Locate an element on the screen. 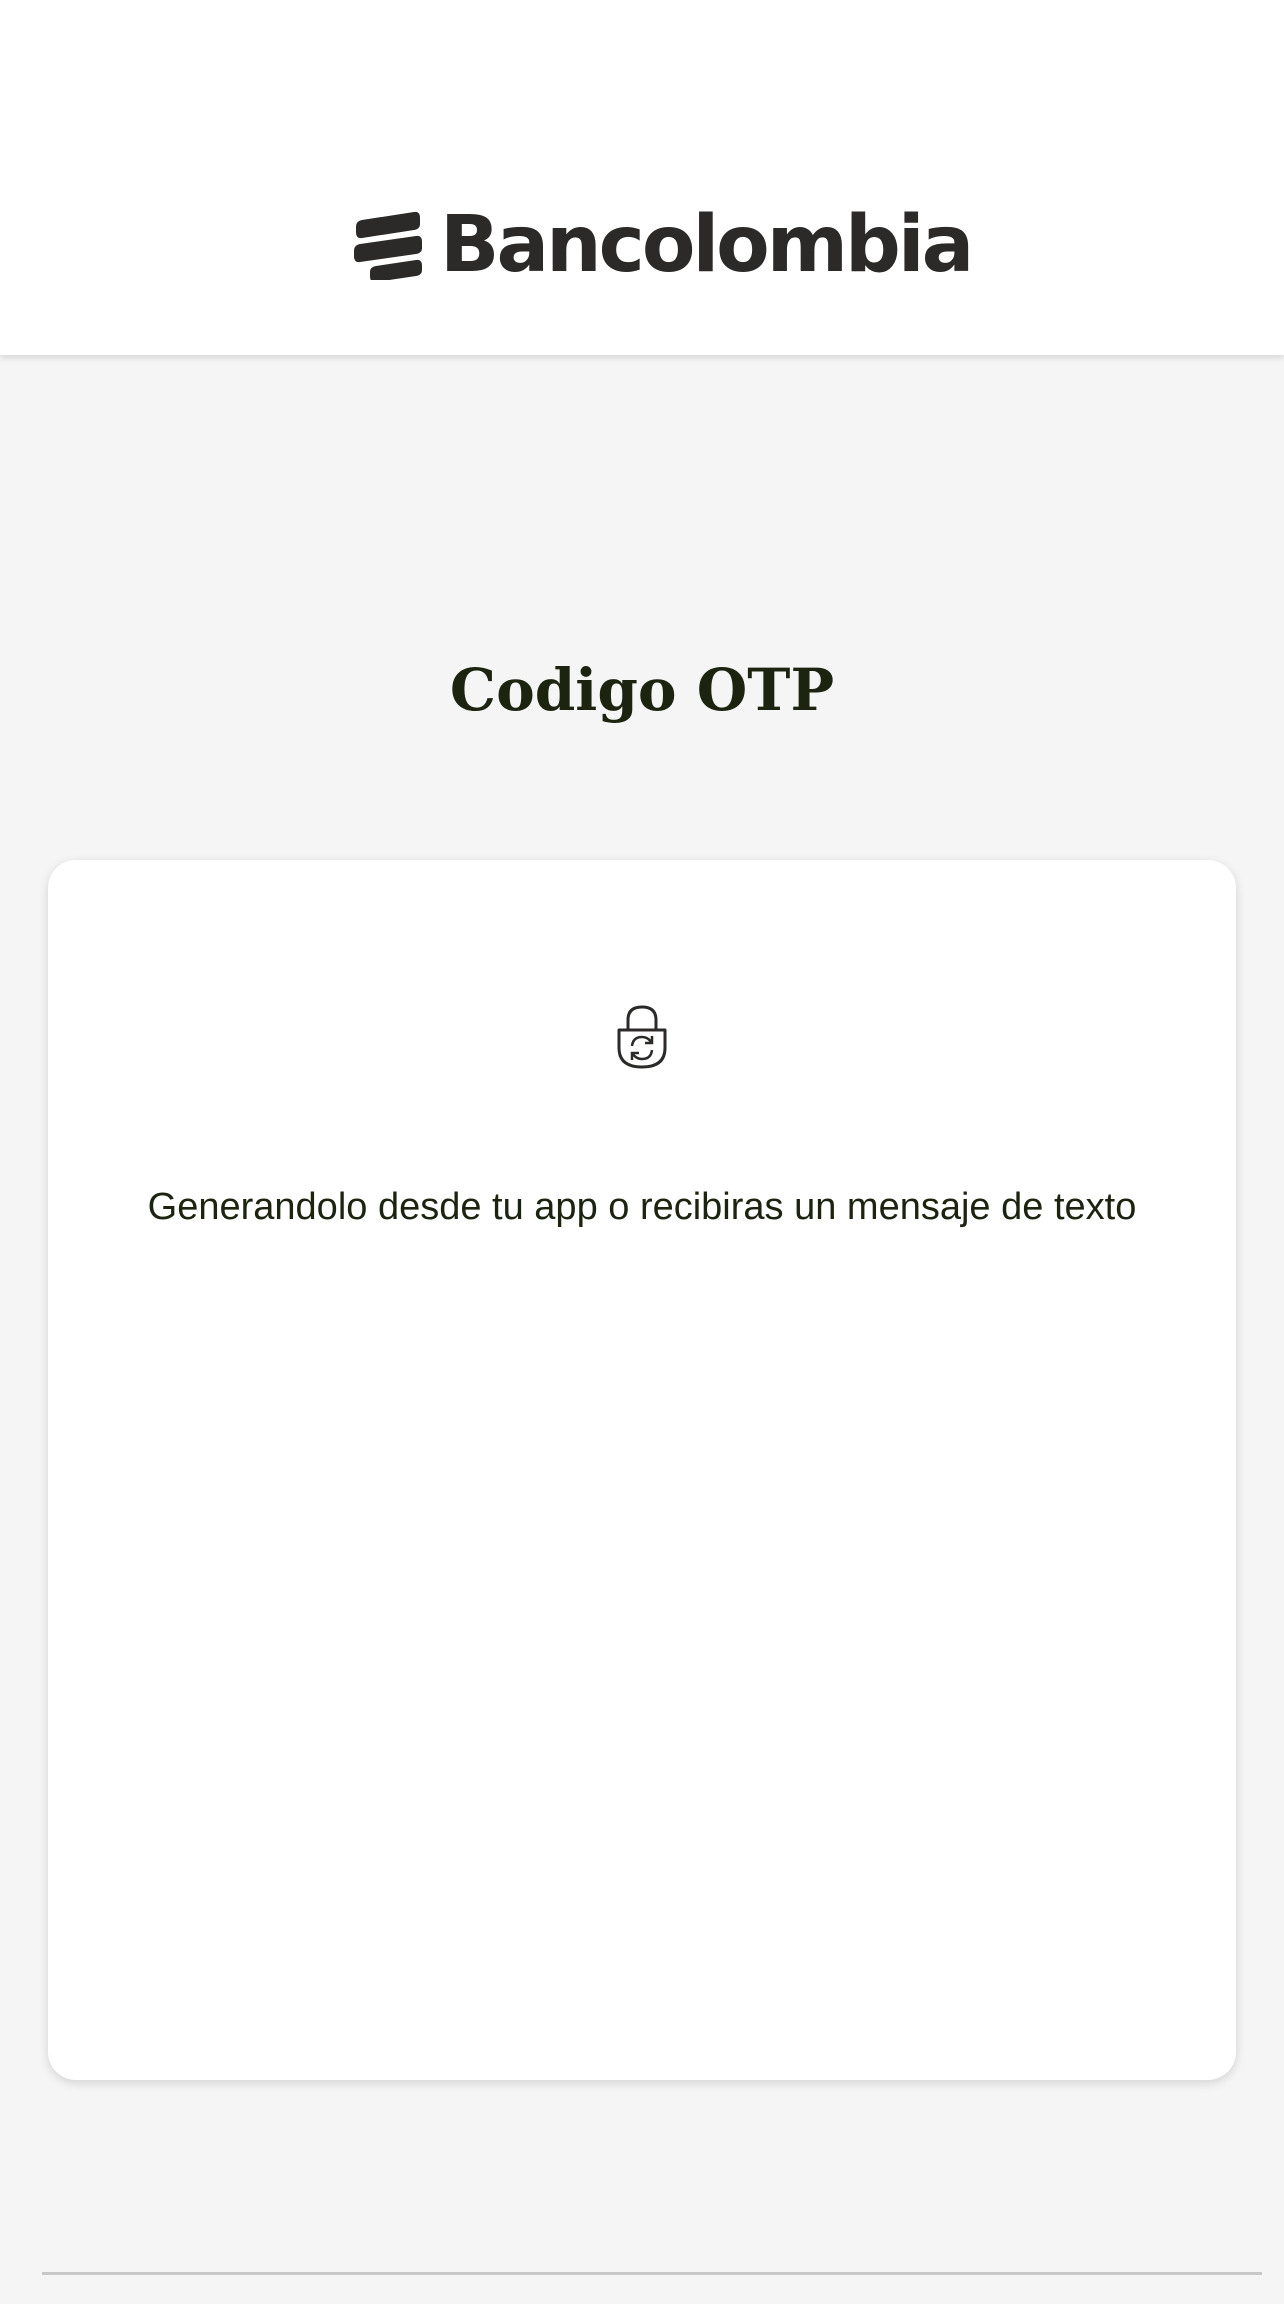 This screenshot has width=1284, height=2304. bancolombia-logo: Bancolombia is located at coordinates (663, 245).